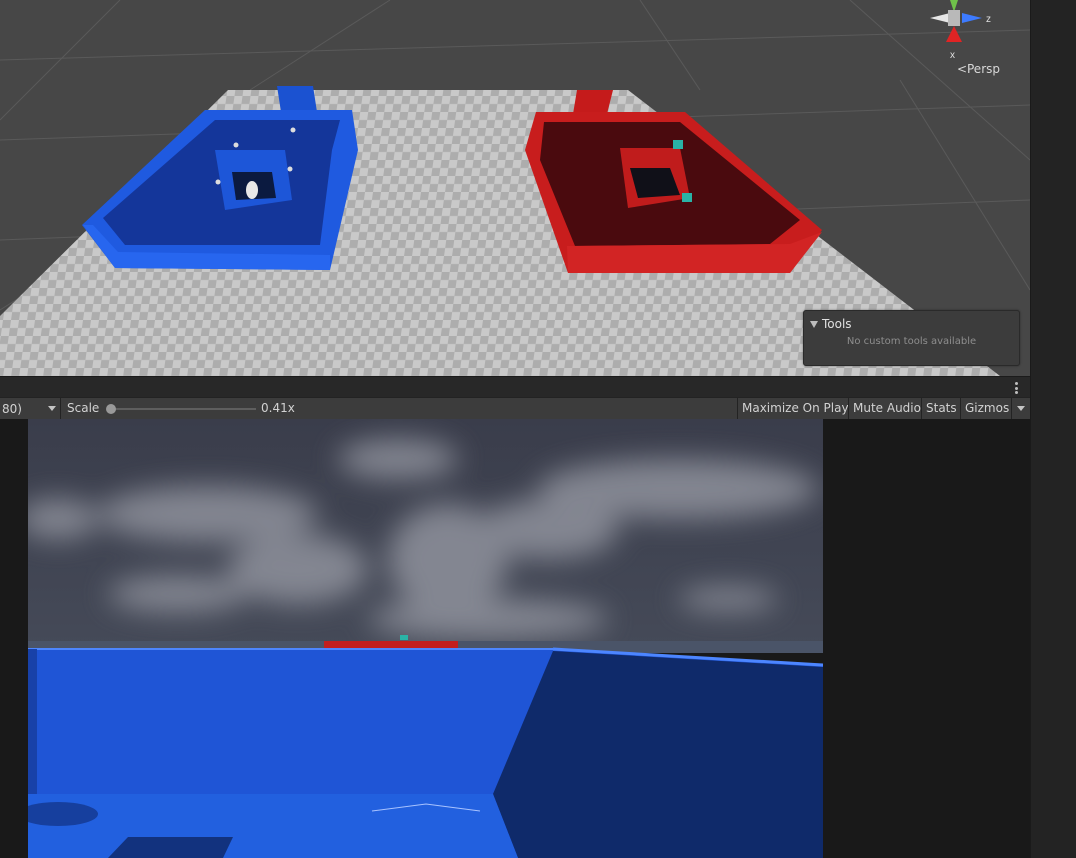 This screenshot has width=1076, height=858. Describe the element at coordinates (961, 69) in the screenshot. I see `persp-arrow-icon: <` at that location.